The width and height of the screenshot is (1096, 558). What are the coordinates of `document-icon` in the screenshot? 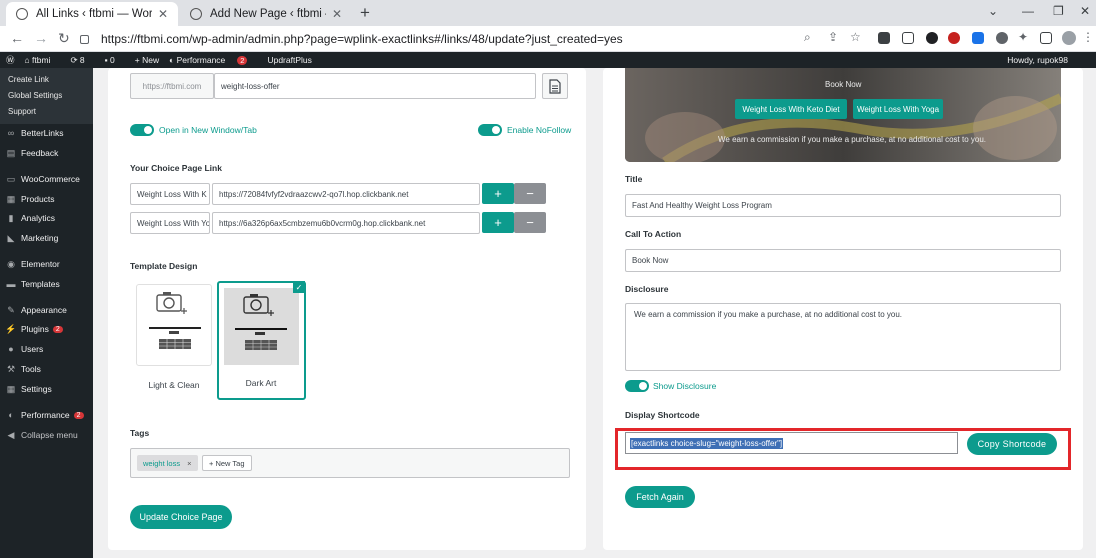 It's located at (555, 86).